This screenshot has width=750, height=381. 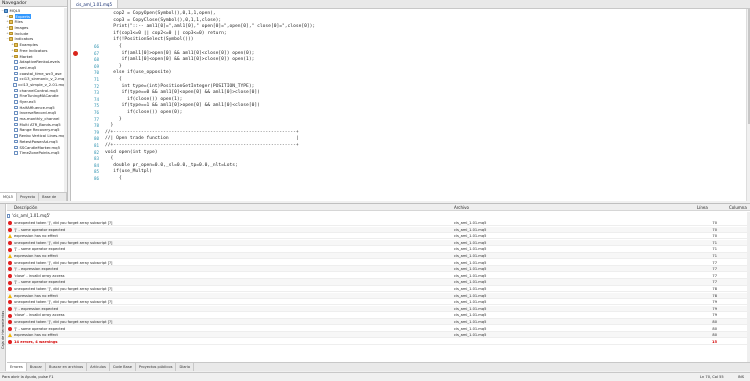 I want to click on tree-item: TimeZonePoints.mq5, so click(x=33, y=153).